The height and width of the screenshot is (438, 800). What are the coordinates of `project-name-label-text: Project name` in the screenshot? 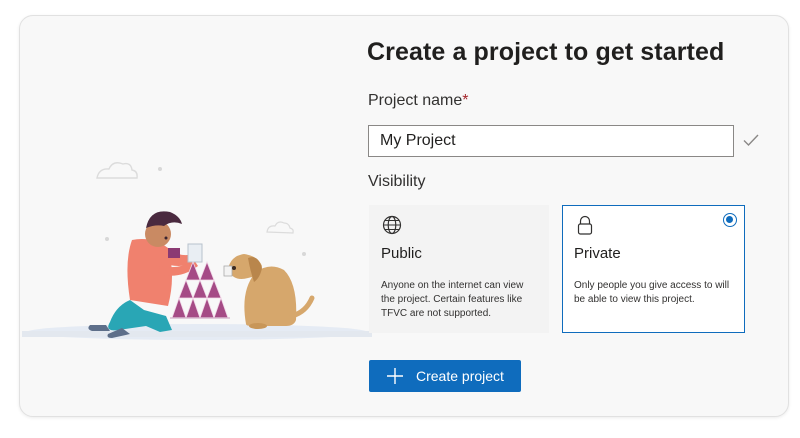 It's located at (415, 100).